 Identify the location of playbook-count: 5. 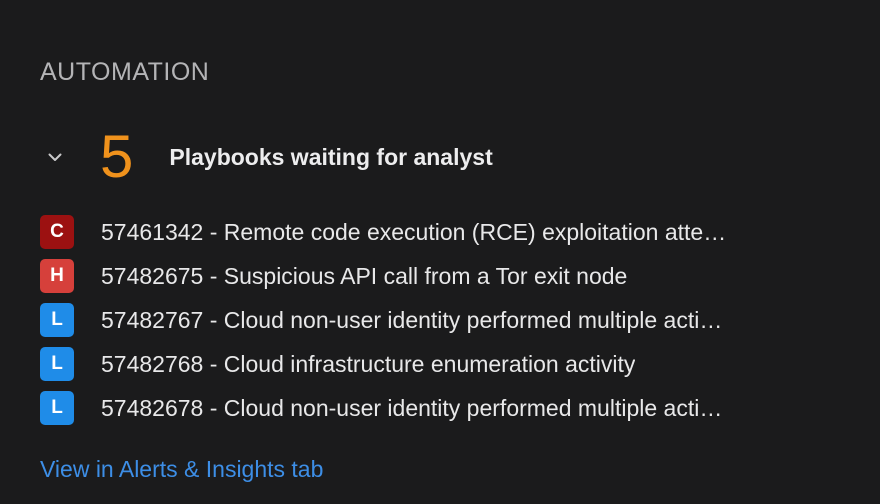
(117, 156).